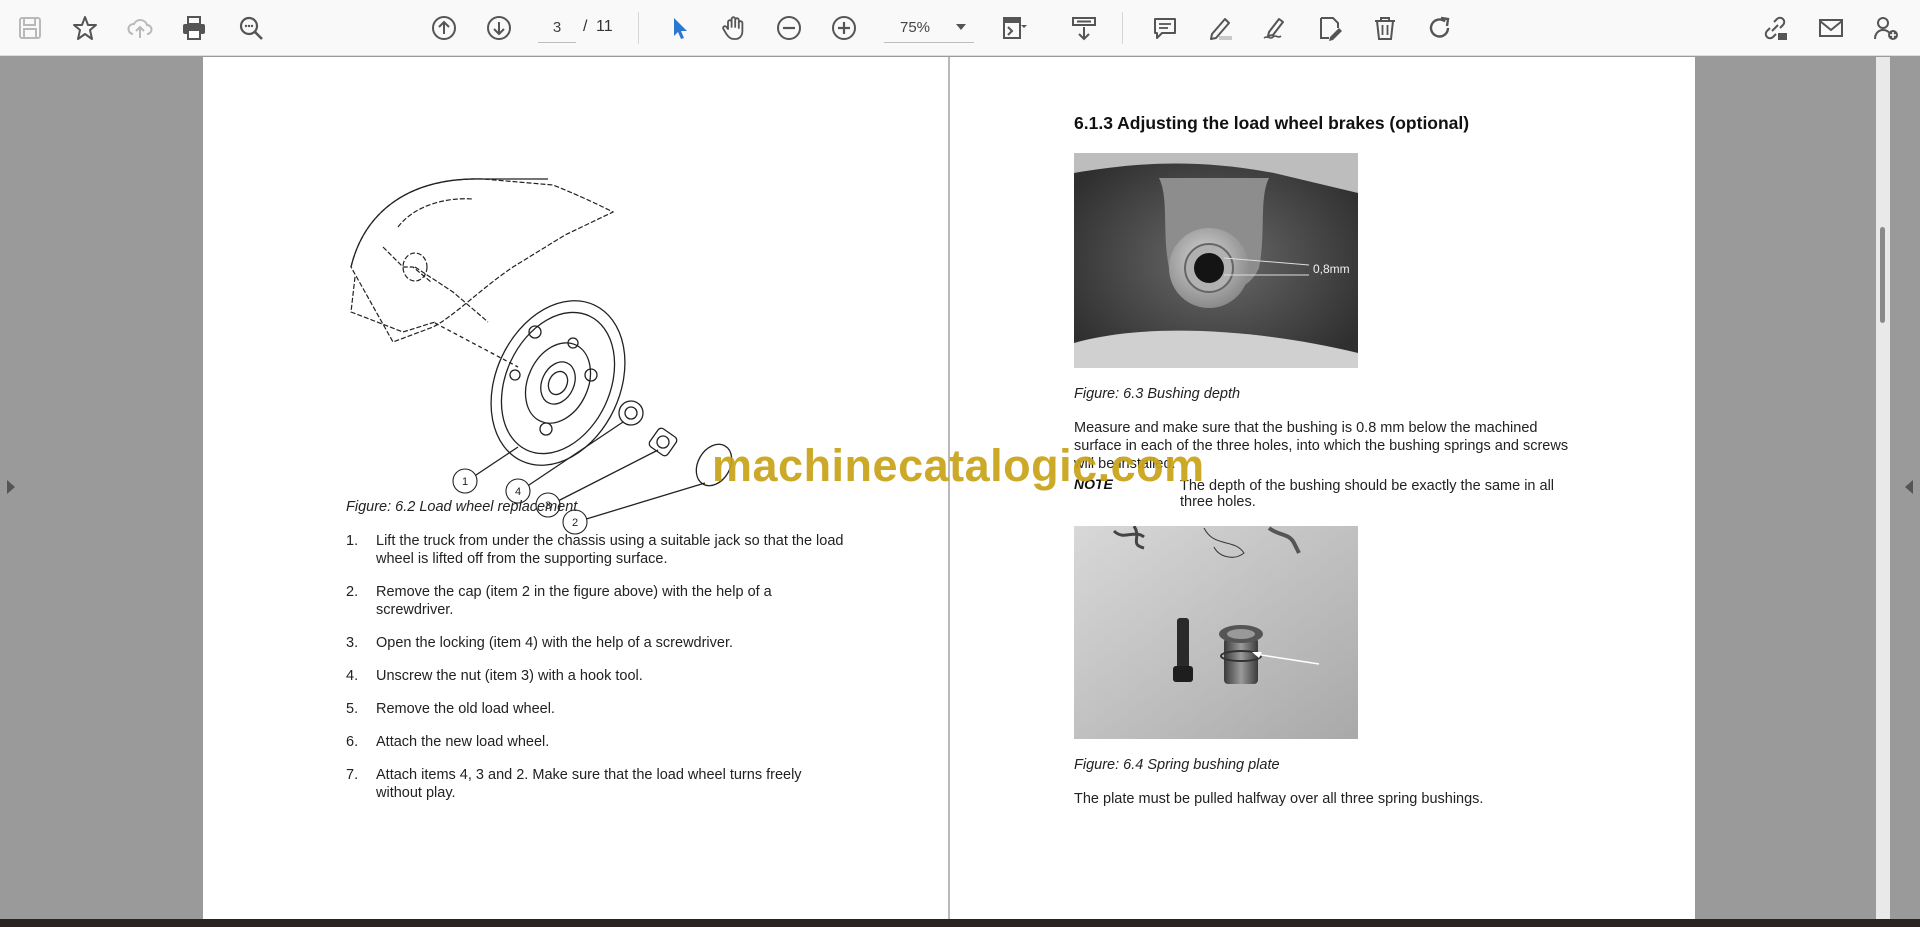 This screenshot has height=927, width=1920. I want to click on step-number: 1., so click(352, 541).